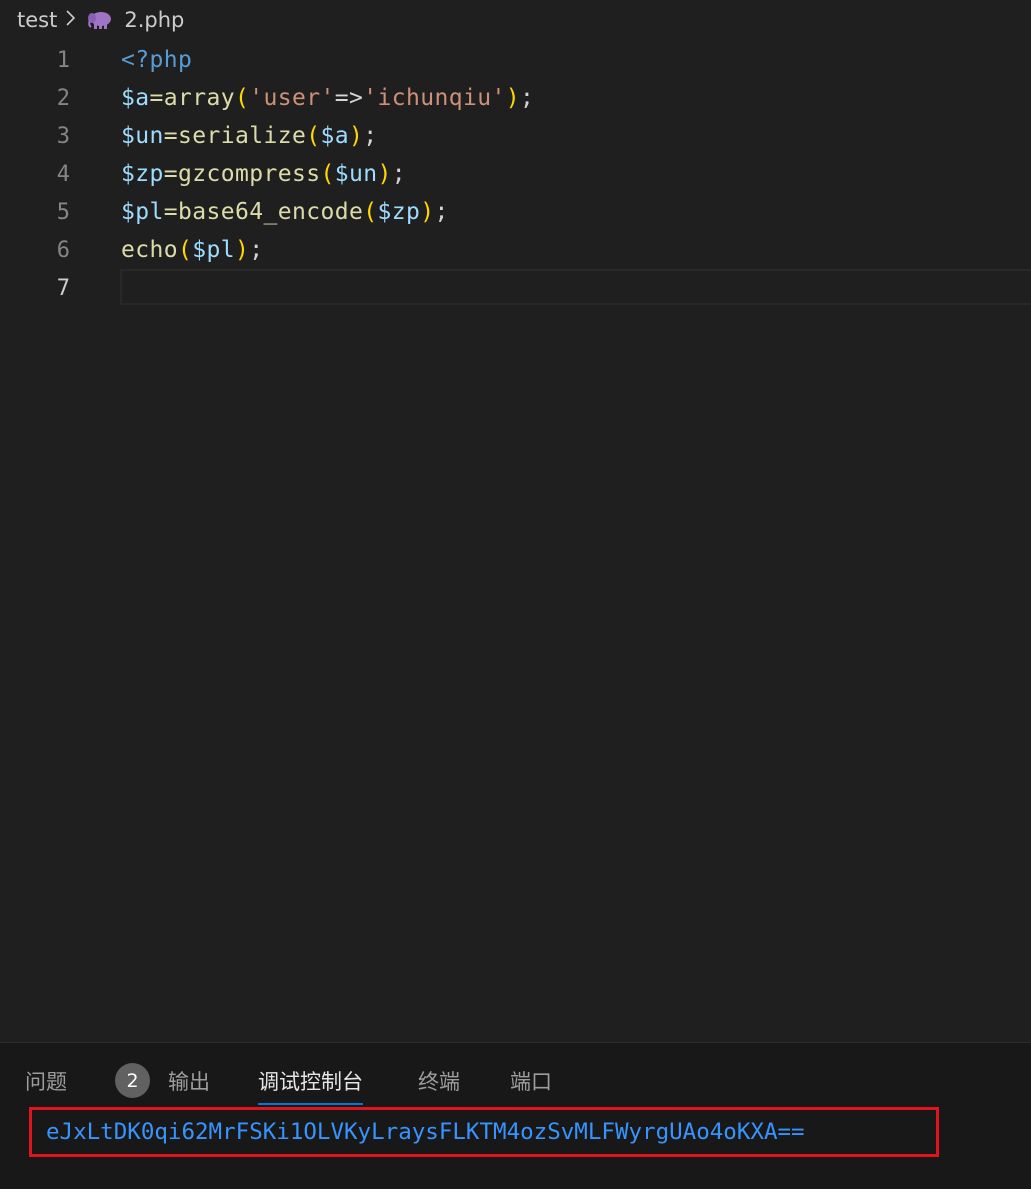 The height and width of the screenshot is (1189, 1031). Describe the element at coordinates (235, 136) in the screenshot. I see `code-token: =serialize` at that location.